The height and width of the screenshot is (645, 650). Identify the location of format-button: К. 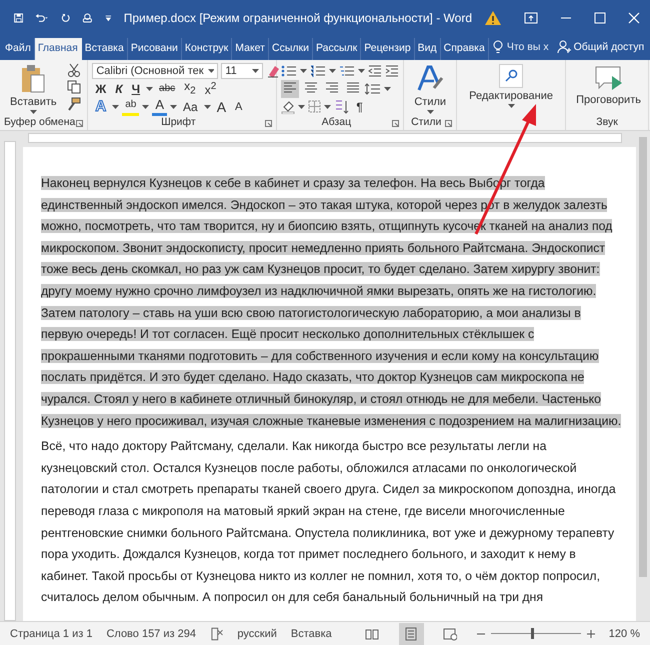
(119, 88).